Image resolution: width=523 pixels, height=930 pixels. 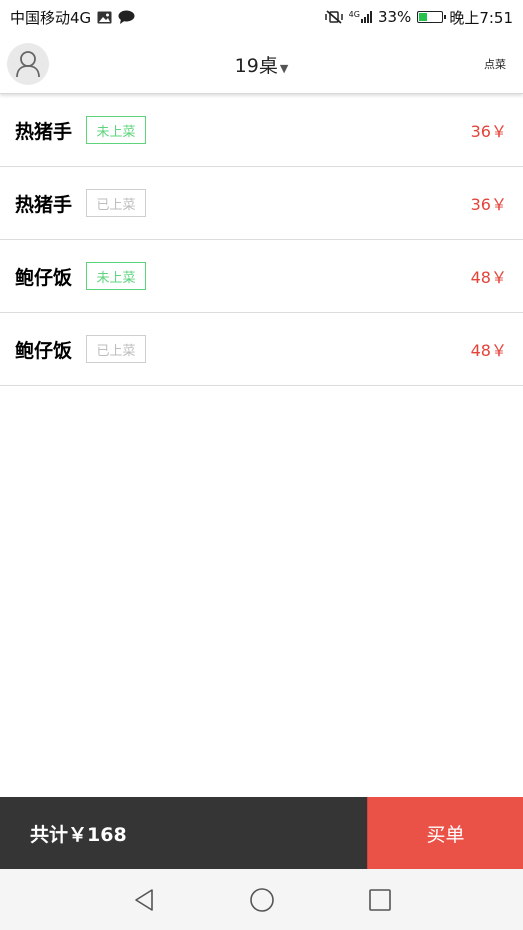 I want to click on order-row: 热猪手 未上菜 36￥, so click(x=261, y=130).